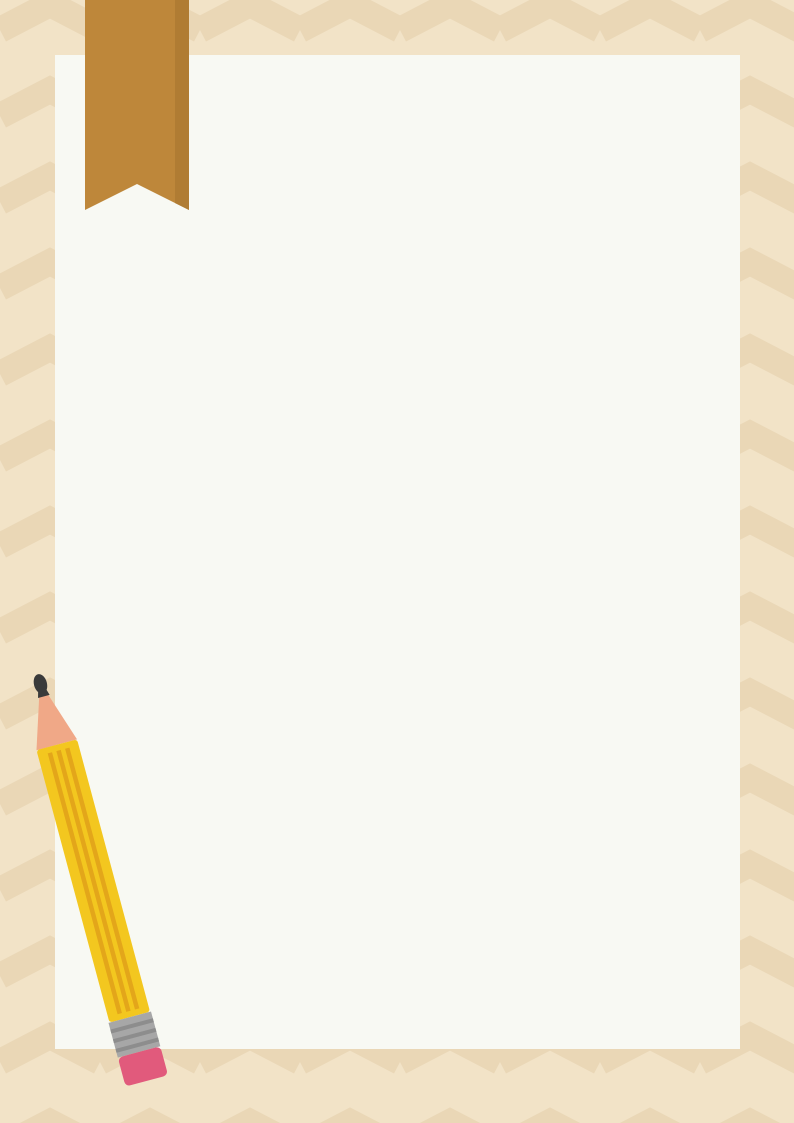  What do you see at coordinates (137, 105) in the screenshot?
I see `bookmark-ribbon-icon` at bounding box center [137, 105].